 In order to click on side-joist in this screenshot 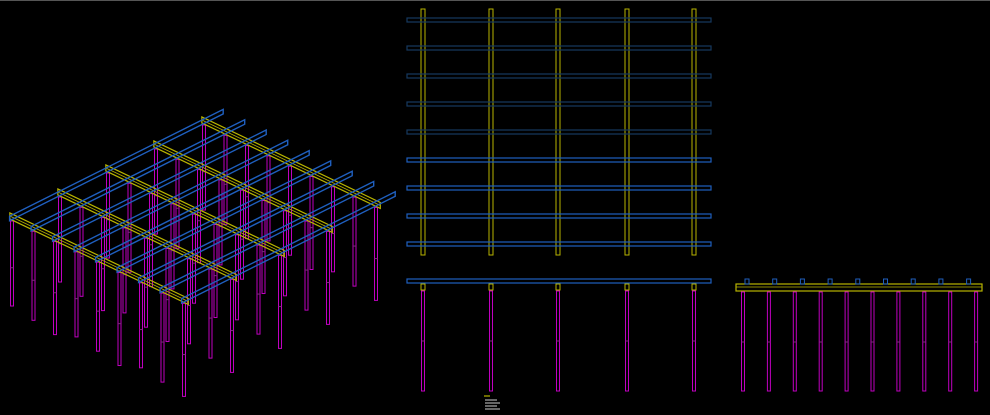, I will do `click(859, 287)`.